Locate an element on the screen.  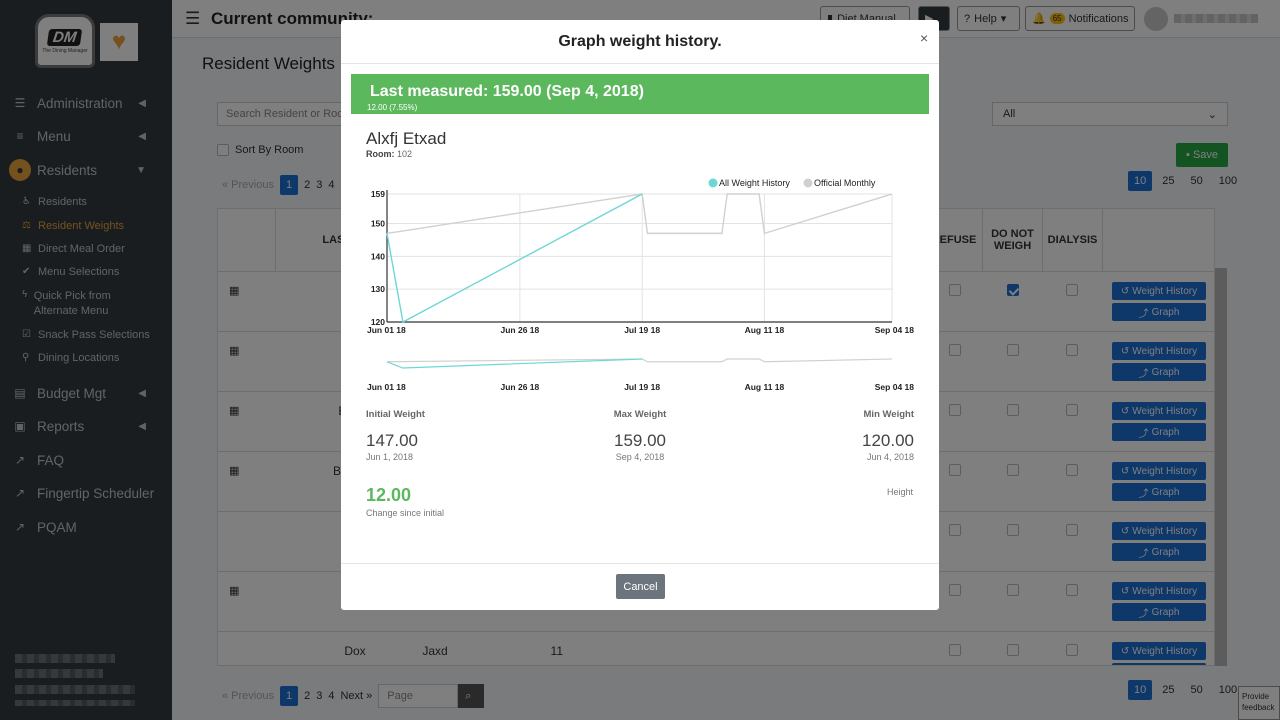
max-weight-date: Sep 4, 2018 is located at coordinates (640, 457).